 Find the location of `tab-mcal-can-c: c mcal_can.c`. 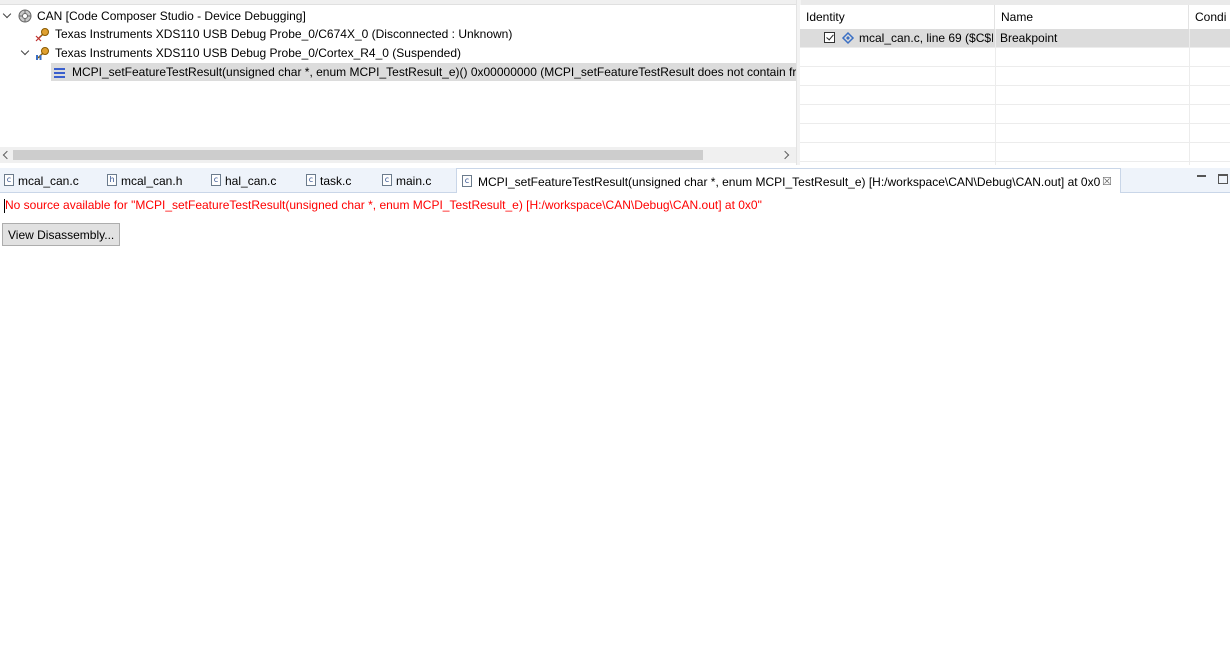

tab-mcal-can-c: c mcal_can.c is located at coordinates (50, 180).